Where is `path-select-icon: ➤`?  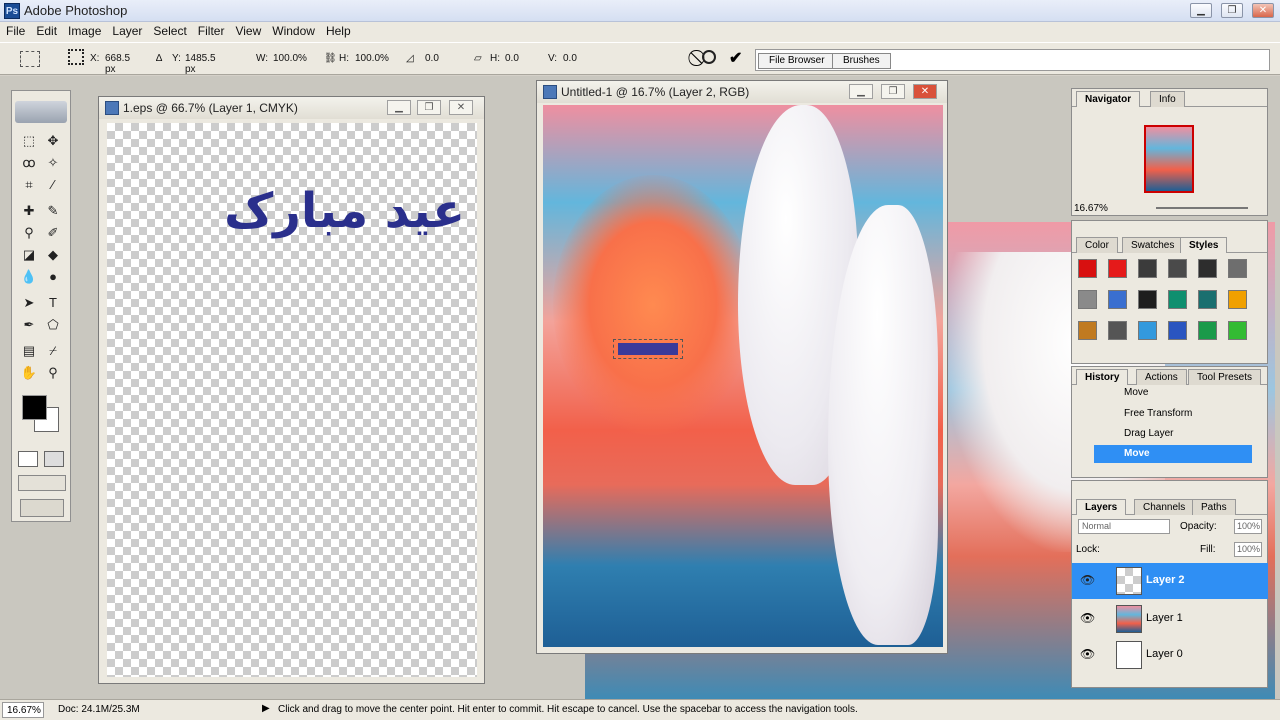 path-select-icon: ➤ is located at coordinates (29, 303).